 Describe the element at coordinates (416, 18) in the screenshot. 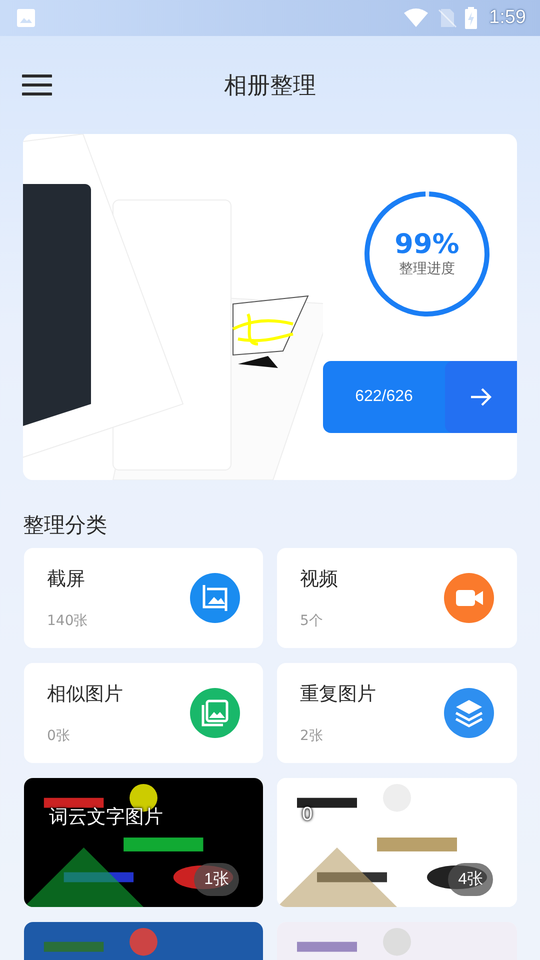

I see `wifi-icon` at that location.